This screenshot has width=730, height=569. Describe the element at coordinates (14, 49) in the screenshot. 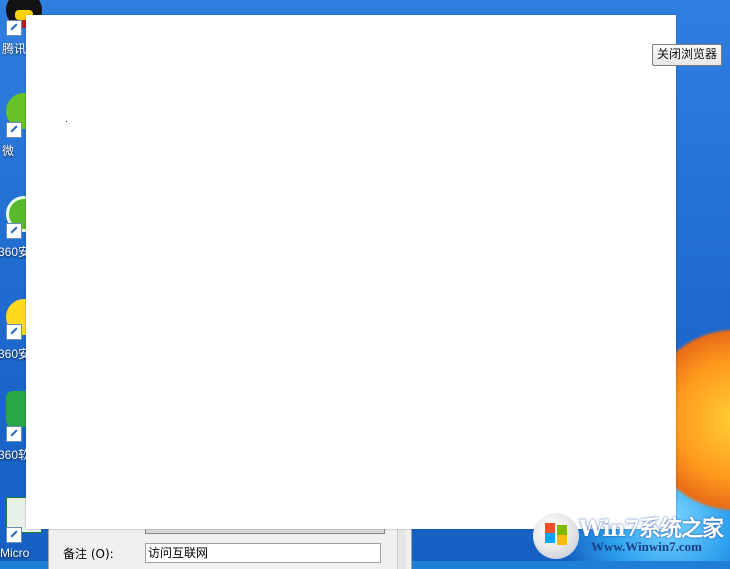

I see `desktop-icon-label: 腾讯` at that location.